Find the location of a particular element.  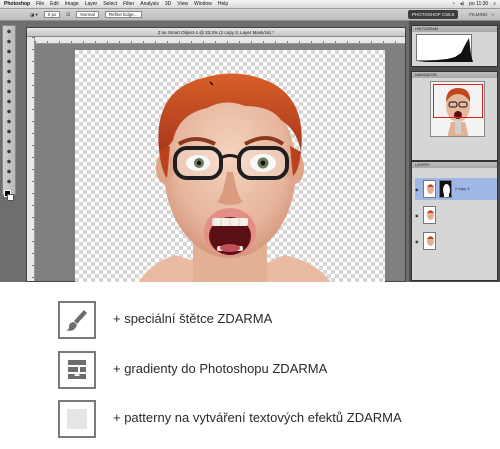

pattern-square-icon is located at coordinates (77, 419).